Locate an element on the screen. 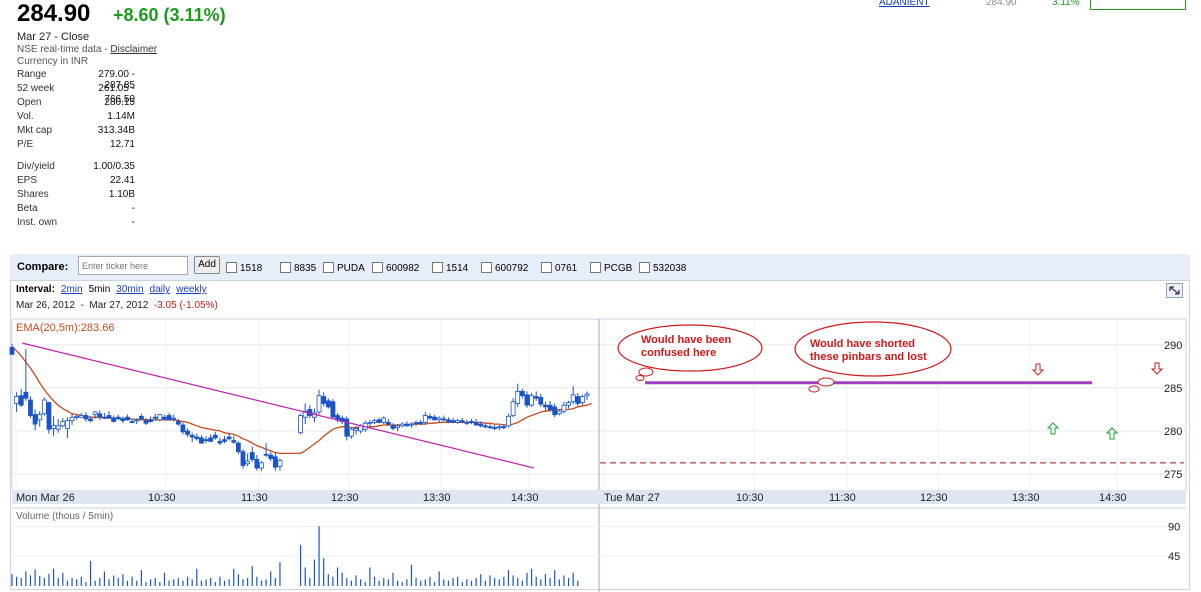 This screenshot has height=592, width=1201. annotation-callout: Would have beenconfused here is located at coordinates (690, 352).